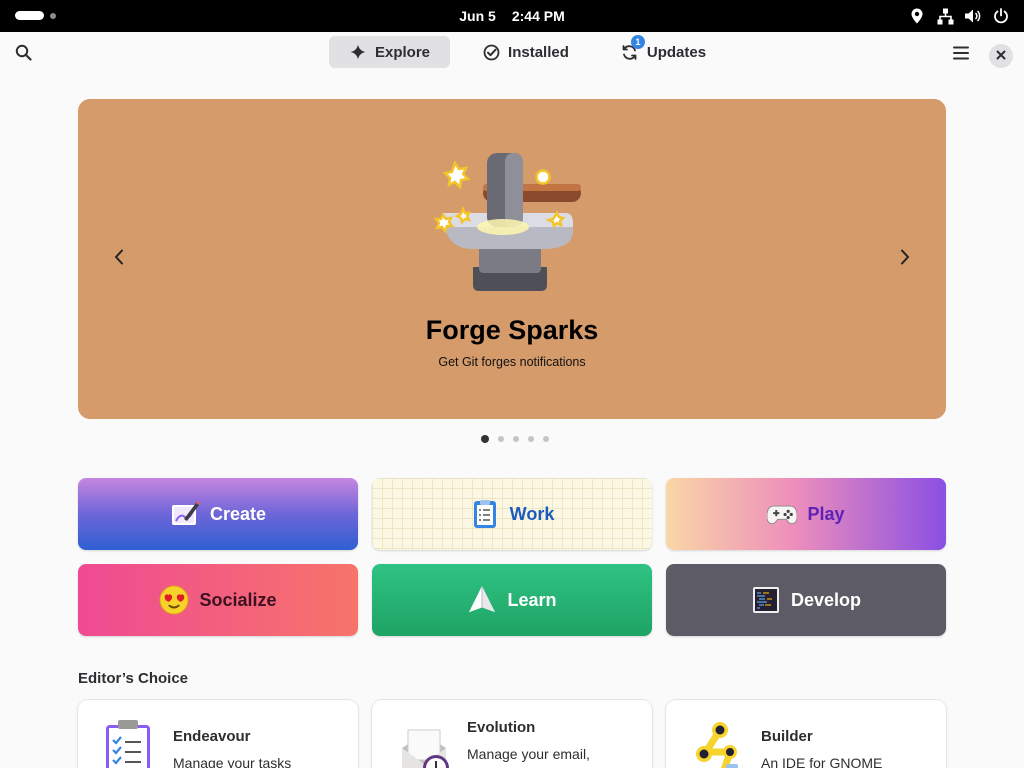  I want to click on window-close-button, so click(1001, 56).